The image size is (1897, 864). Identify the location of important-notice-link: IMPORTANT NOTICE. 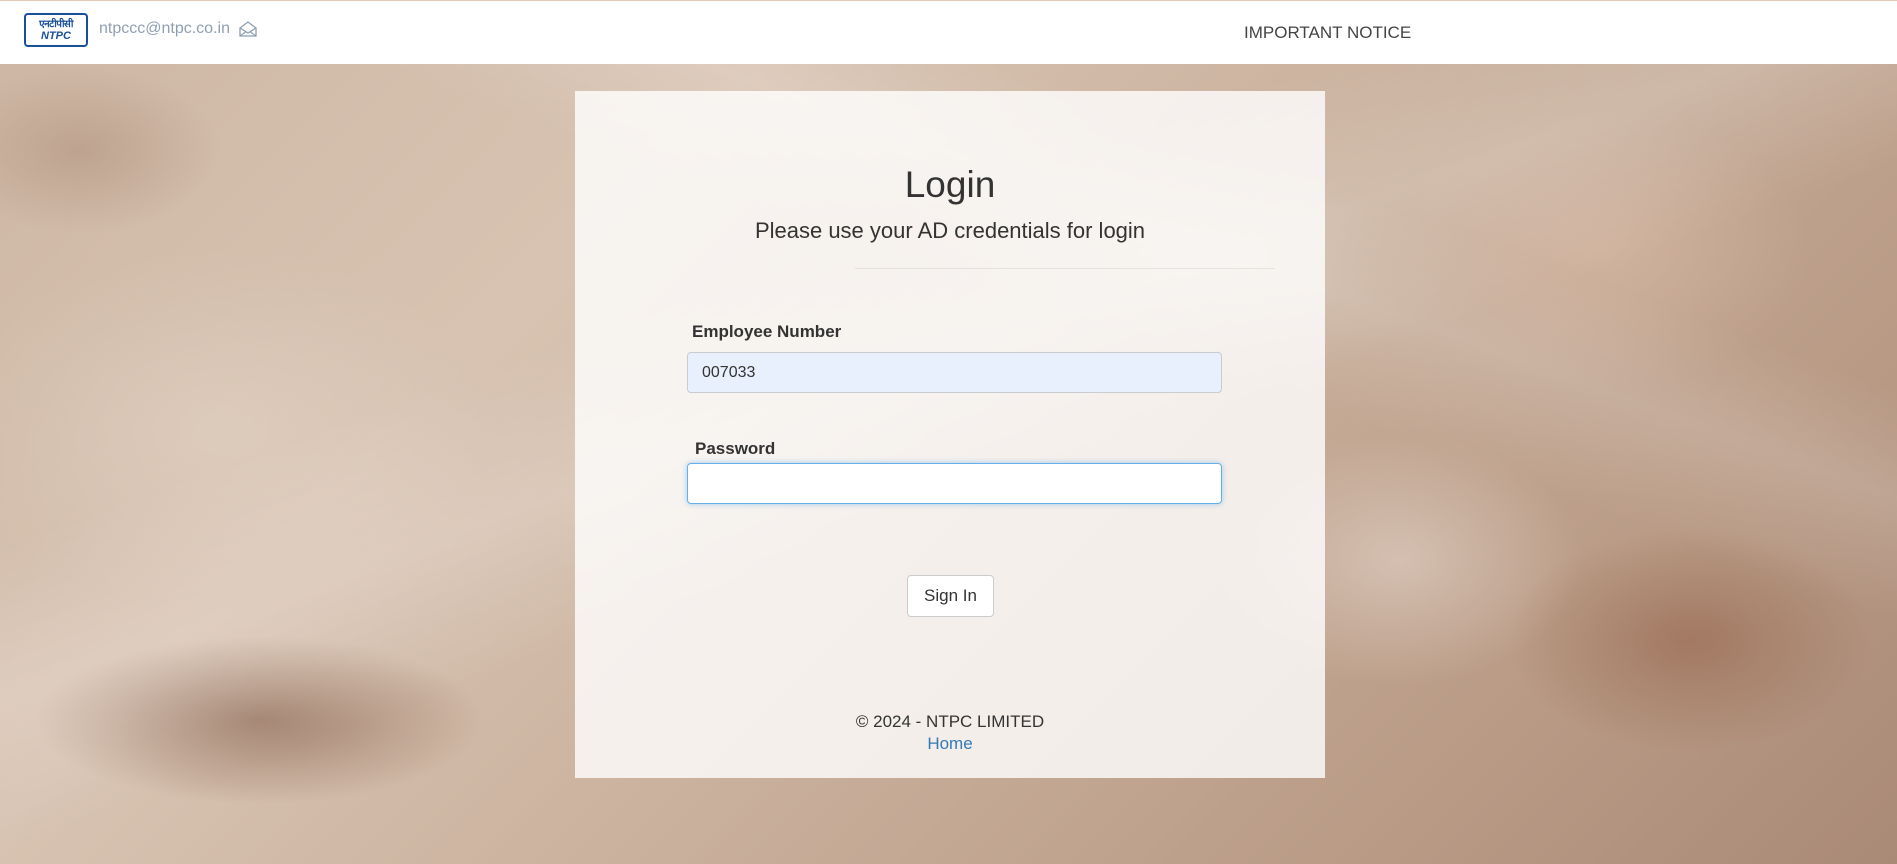
(1327, 33).